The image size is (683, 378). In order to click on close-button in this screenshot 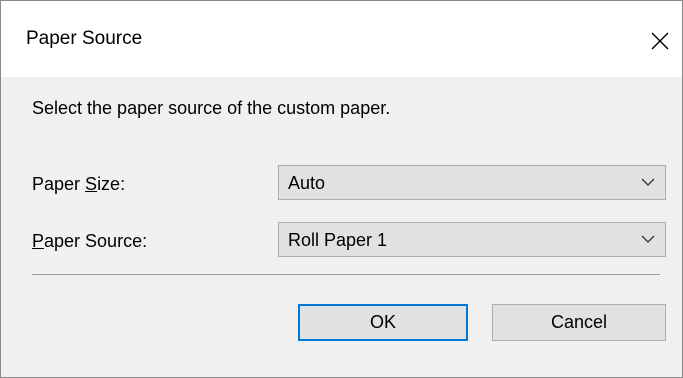, I will do `click(660, 41)`.